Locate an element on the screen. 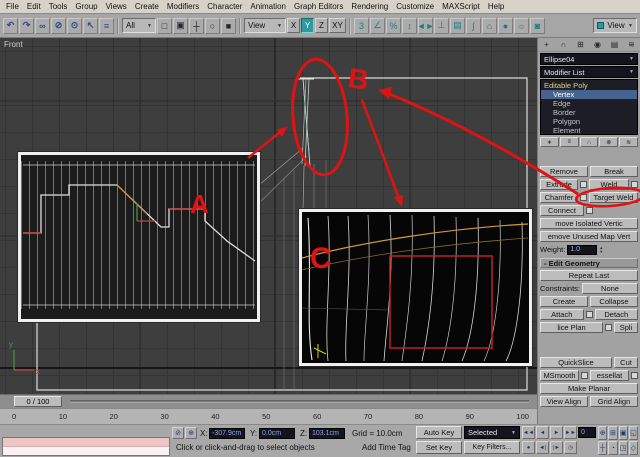  redo-icon: ↷ is located at coordinates (26, 25).